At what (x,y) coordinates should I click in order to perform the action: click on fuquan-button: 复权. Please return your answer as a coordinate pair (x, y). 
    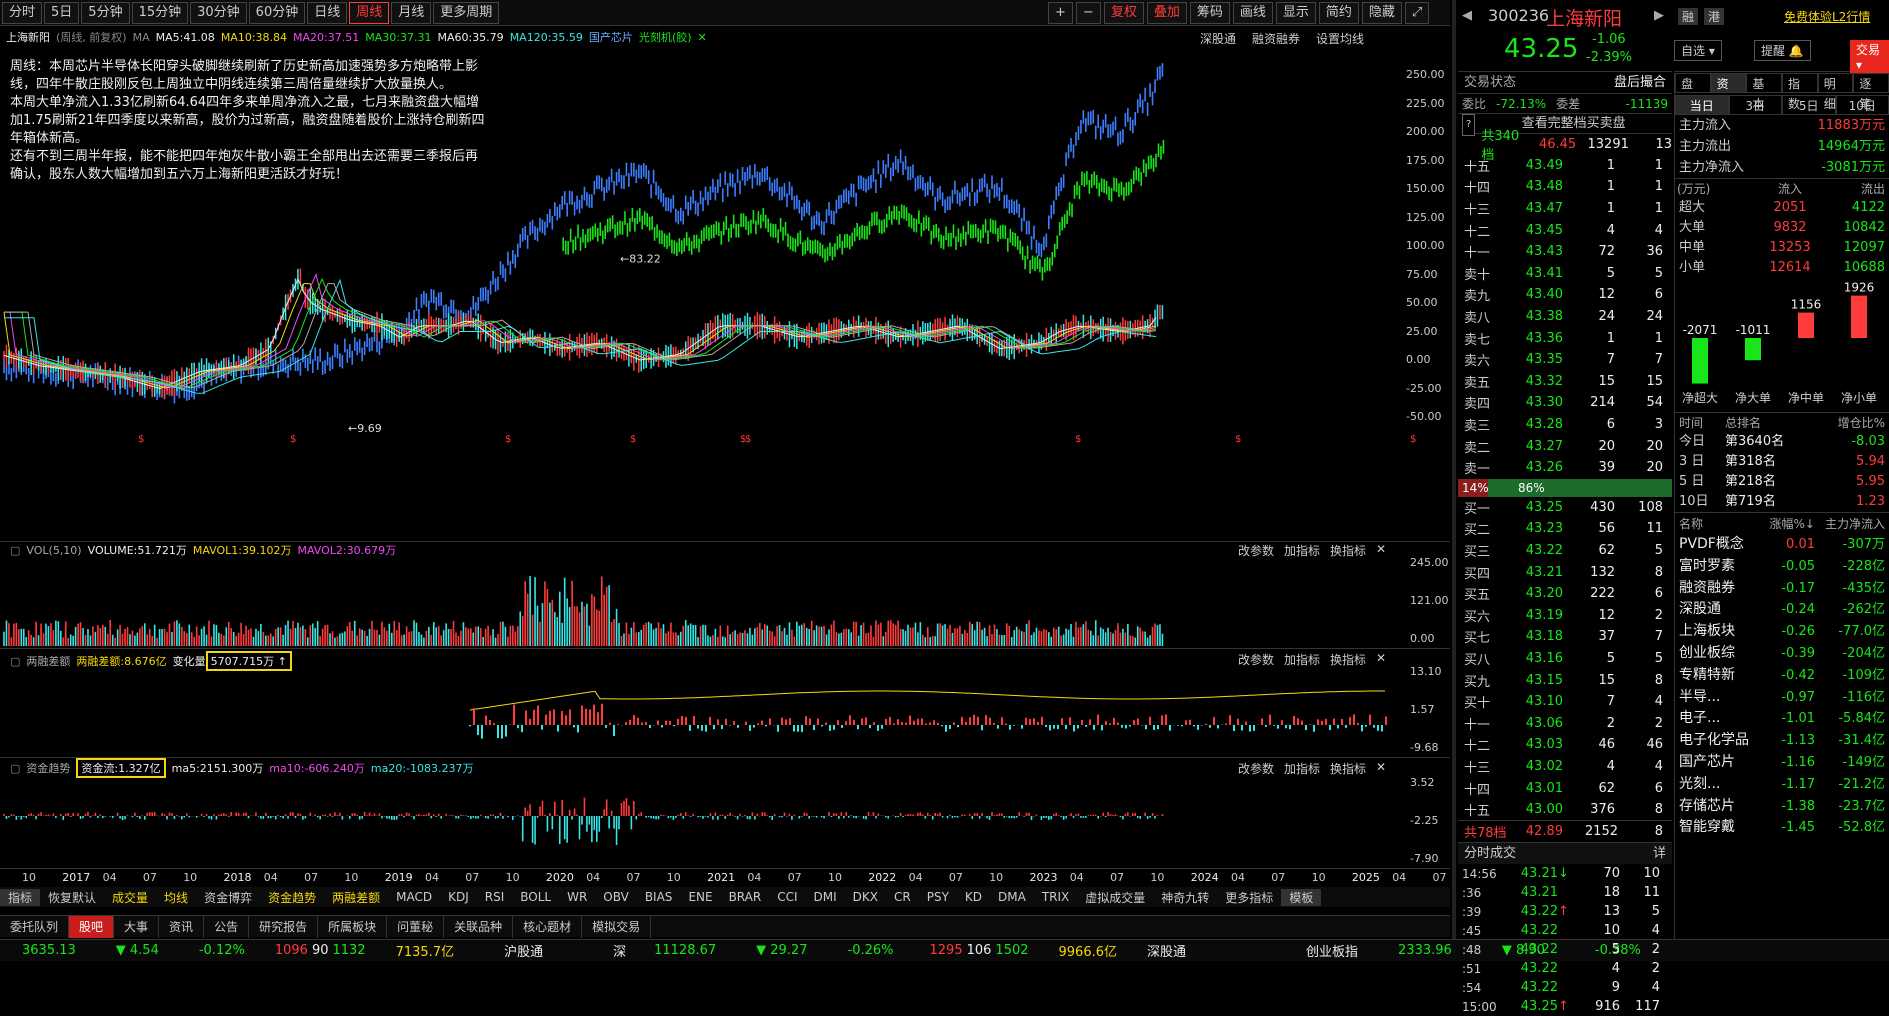
    Looking at the image, I should click on (1124, 13).